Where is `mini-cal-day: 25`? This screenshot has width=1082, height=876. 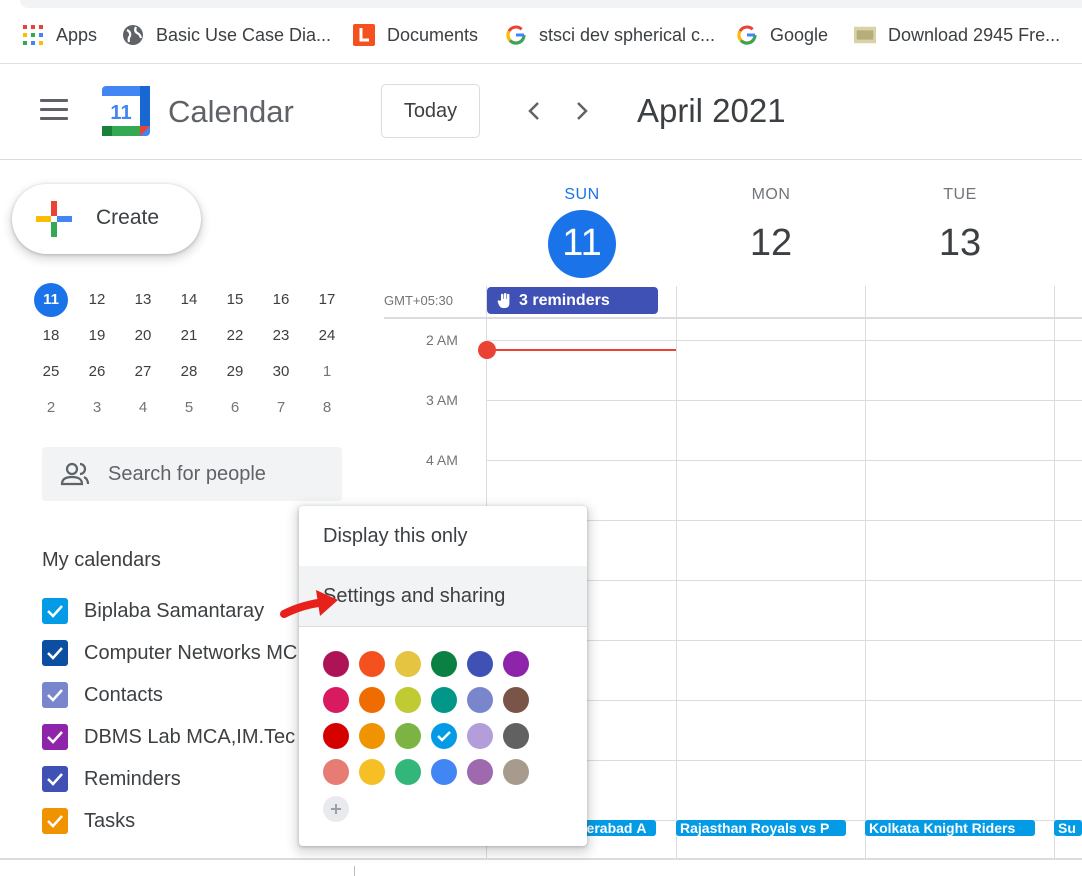
mini-cal-day: 25 is located at coordinates (51, 372).